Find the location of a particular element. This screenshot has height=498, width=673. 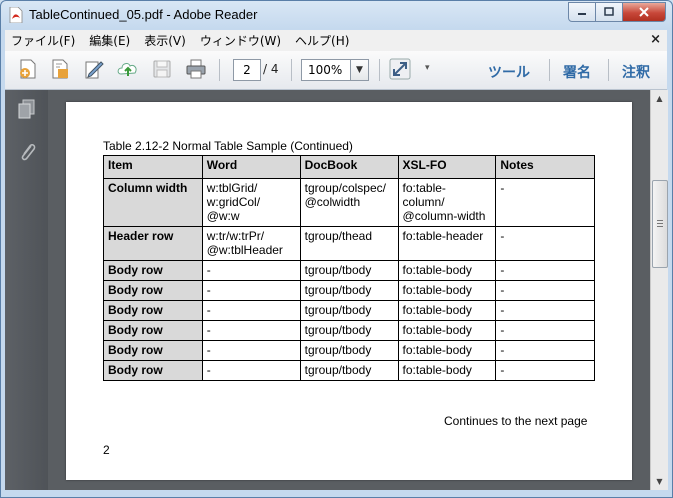

menu-bar: ファイル(F) 編集(E) 表示(V) ウィンドウ(W) ヘルプ(H) × is located at coordinates (336, 40).